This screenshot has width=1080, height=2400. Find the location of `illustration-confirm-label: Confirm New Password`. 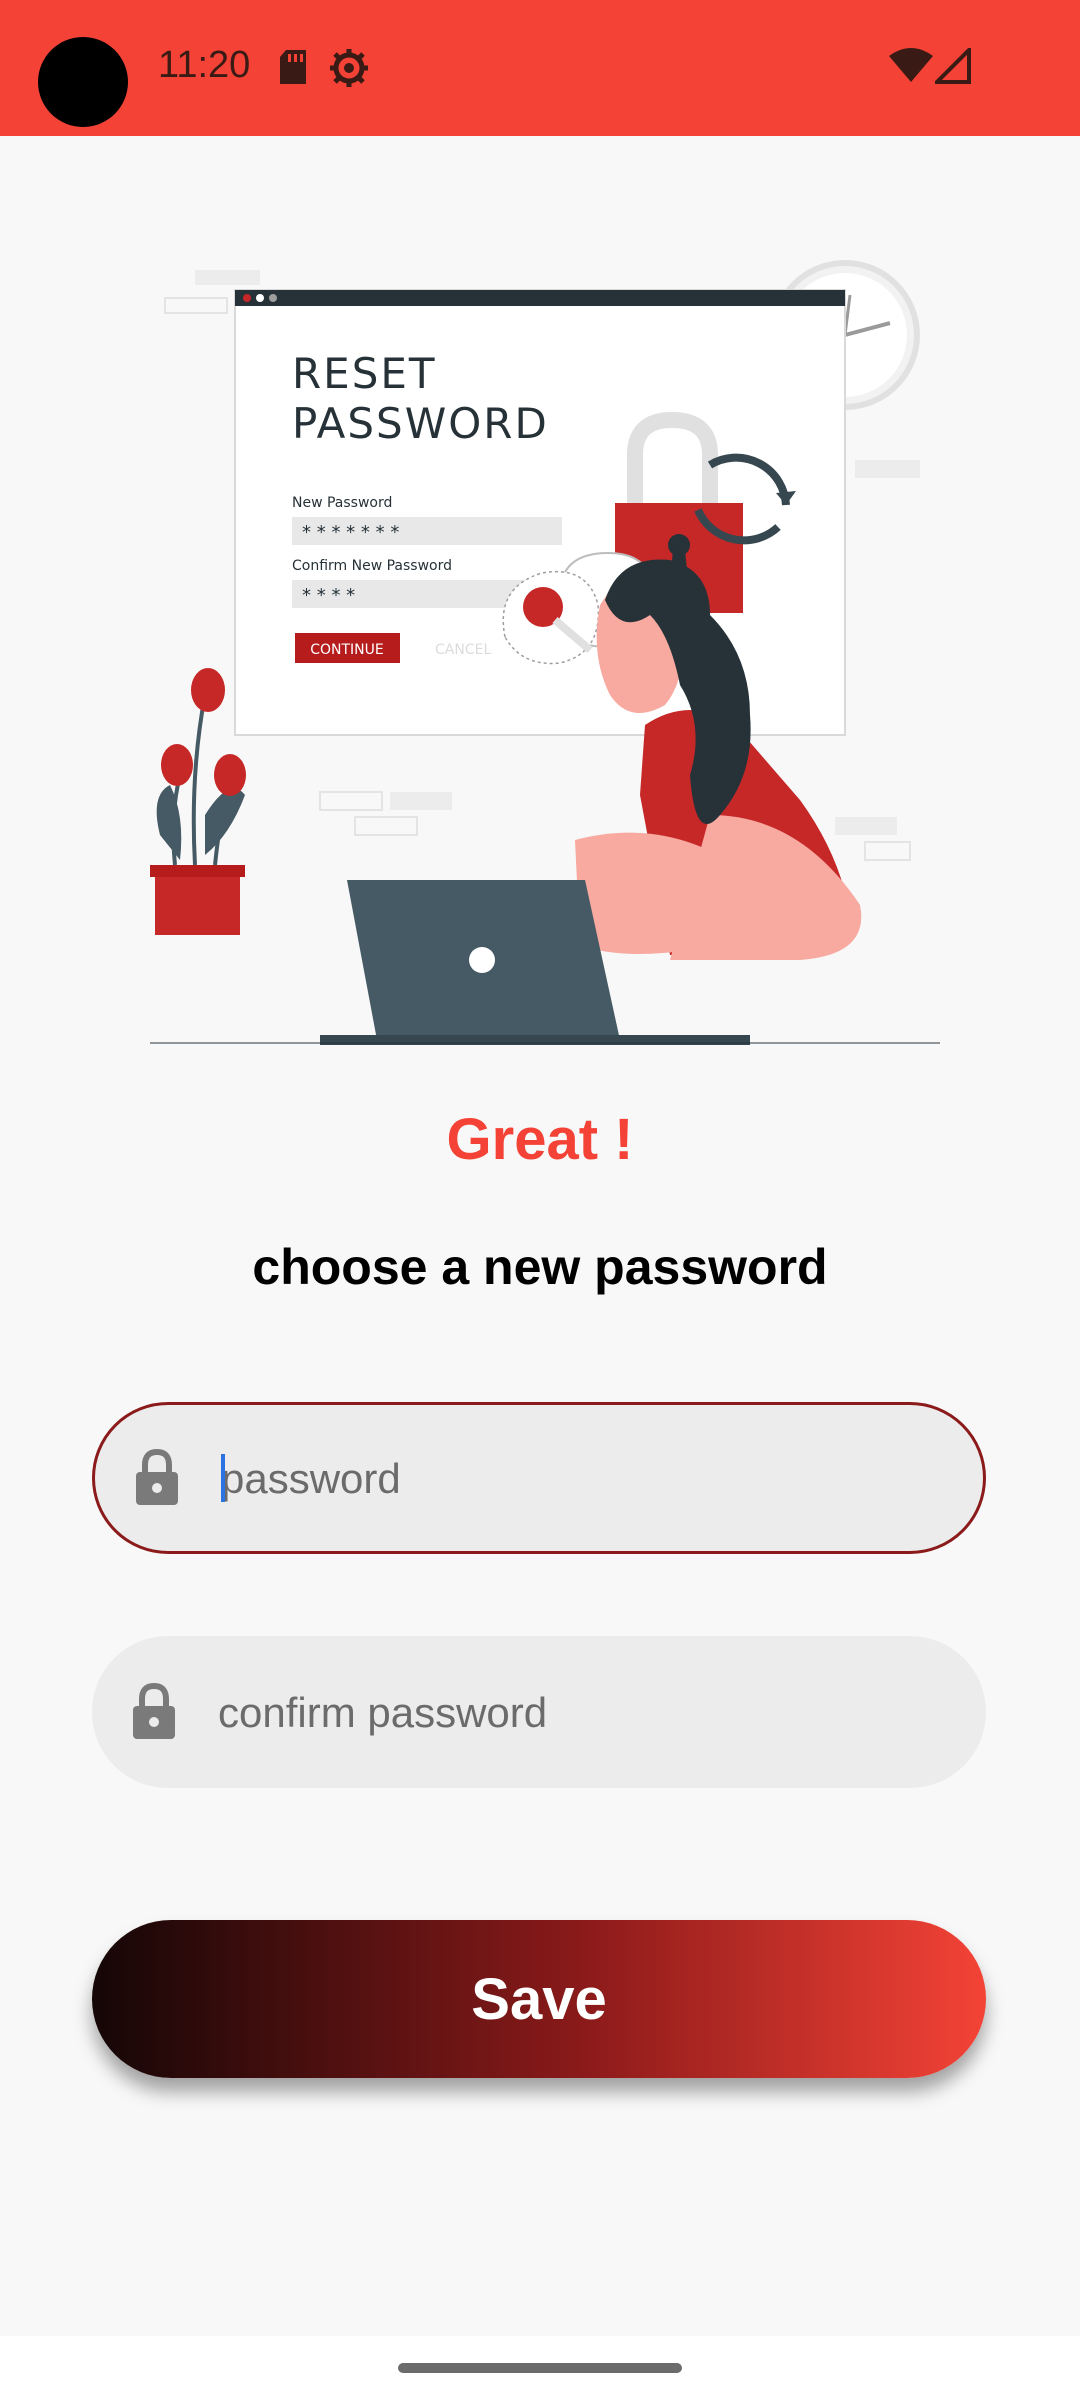

illustration-confirm-label: Confirm New Password is located at coordinates (372, 566).